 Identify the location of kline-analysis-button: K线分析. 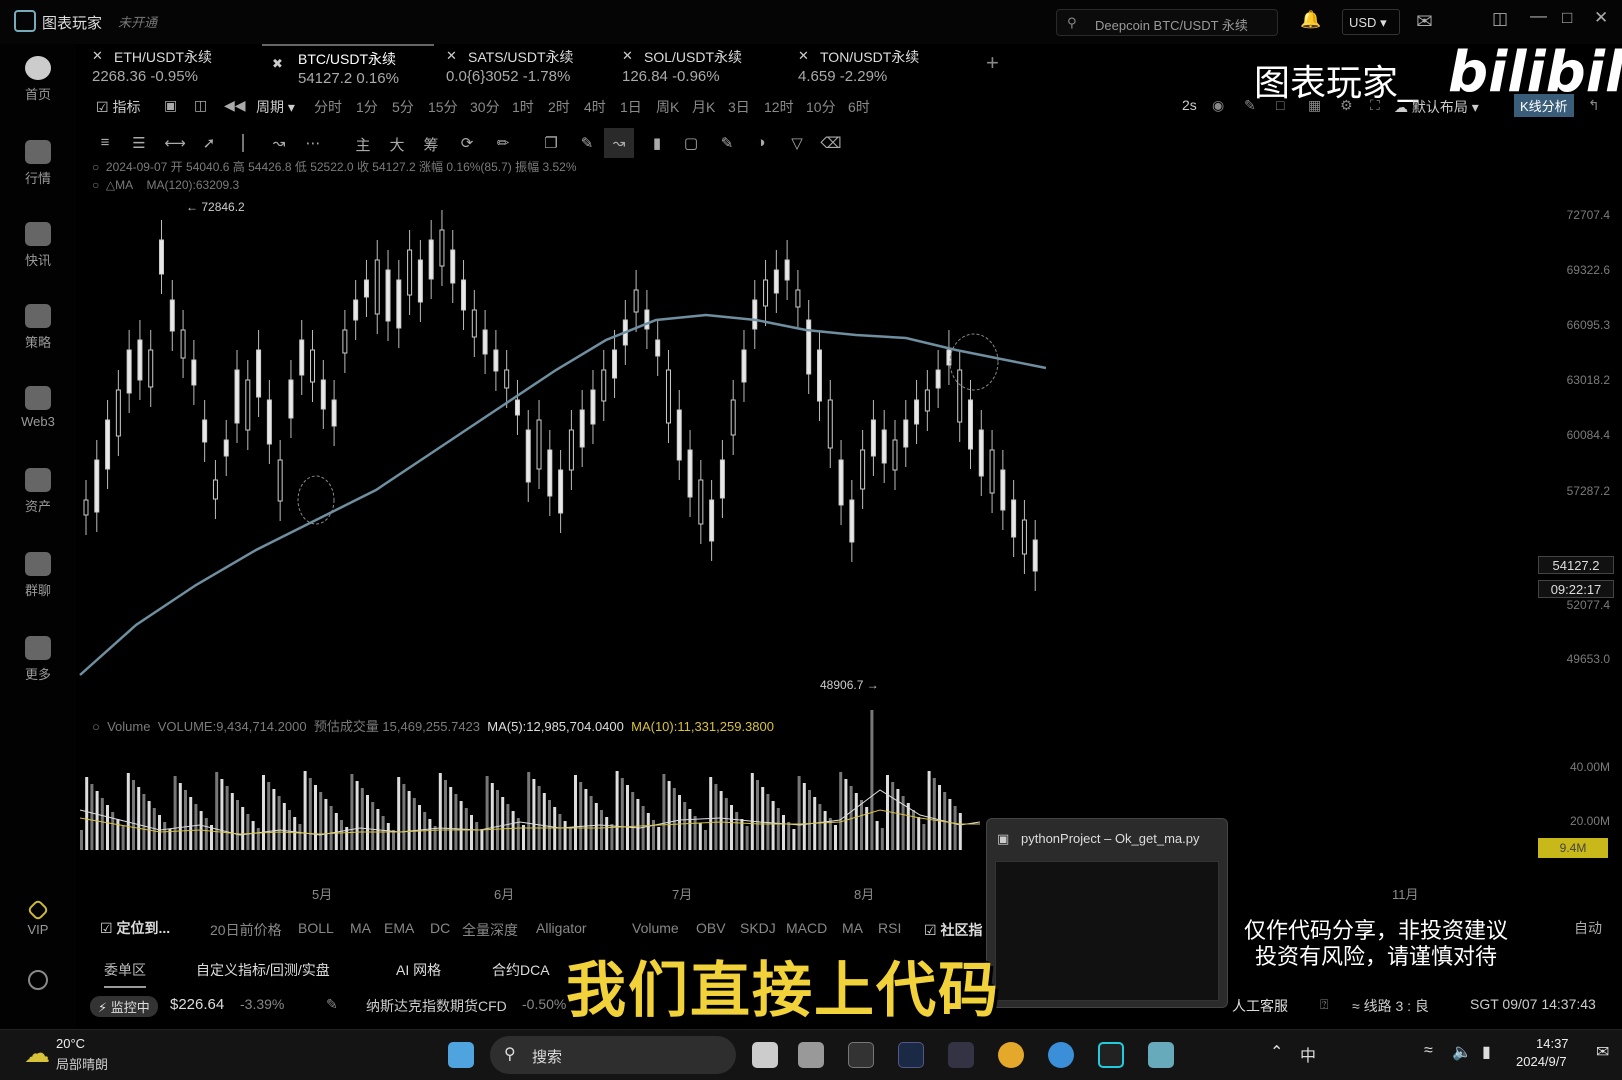
(1544, 105).